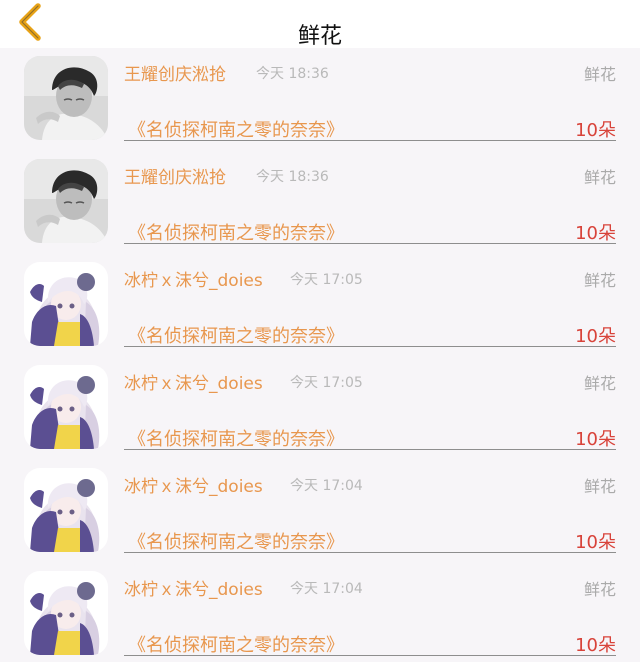  What do you see at coordinates (319, 36) in the screenshot?
I see `page-title: 鲜花` at bounding box center [319, 36].